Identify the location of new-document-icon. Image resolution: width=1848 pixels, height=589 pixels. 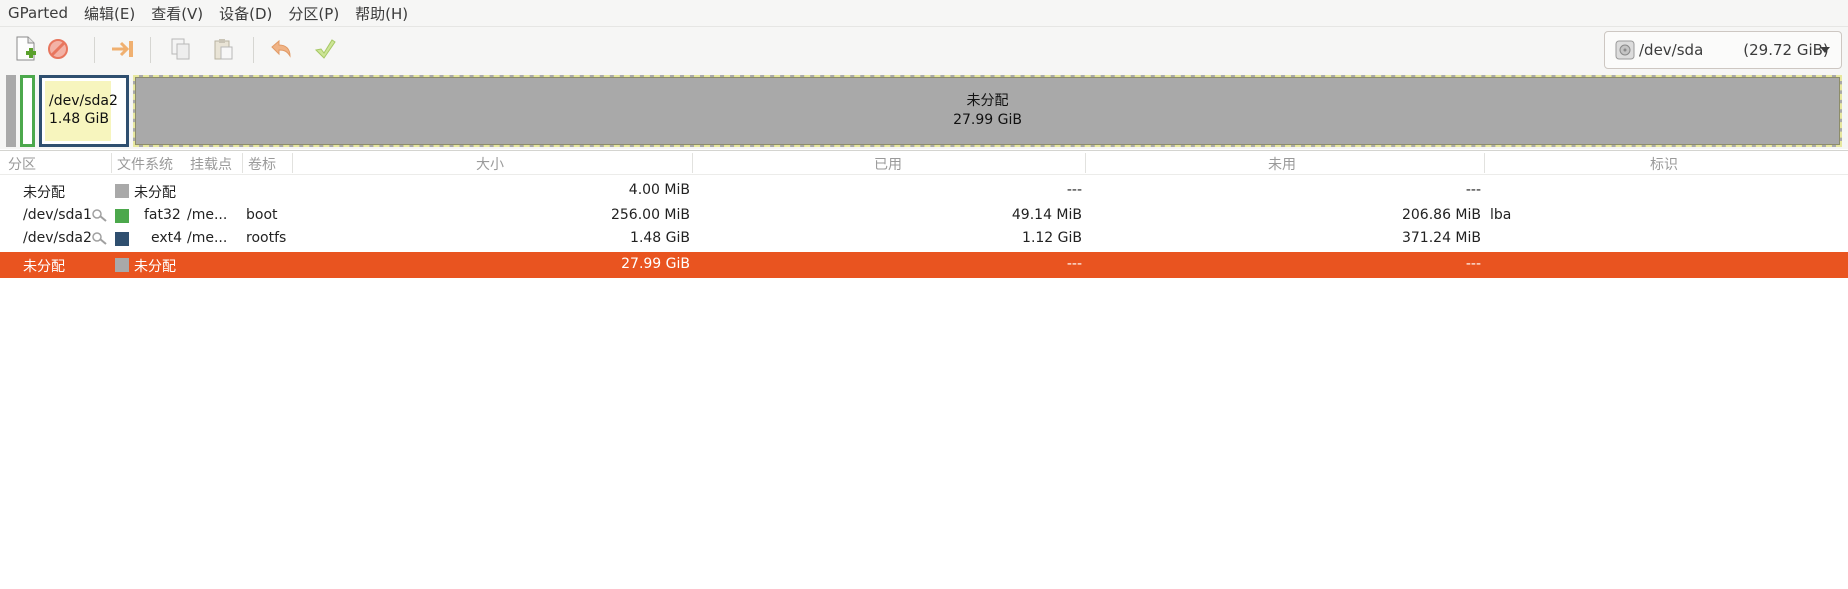
(26, 48).